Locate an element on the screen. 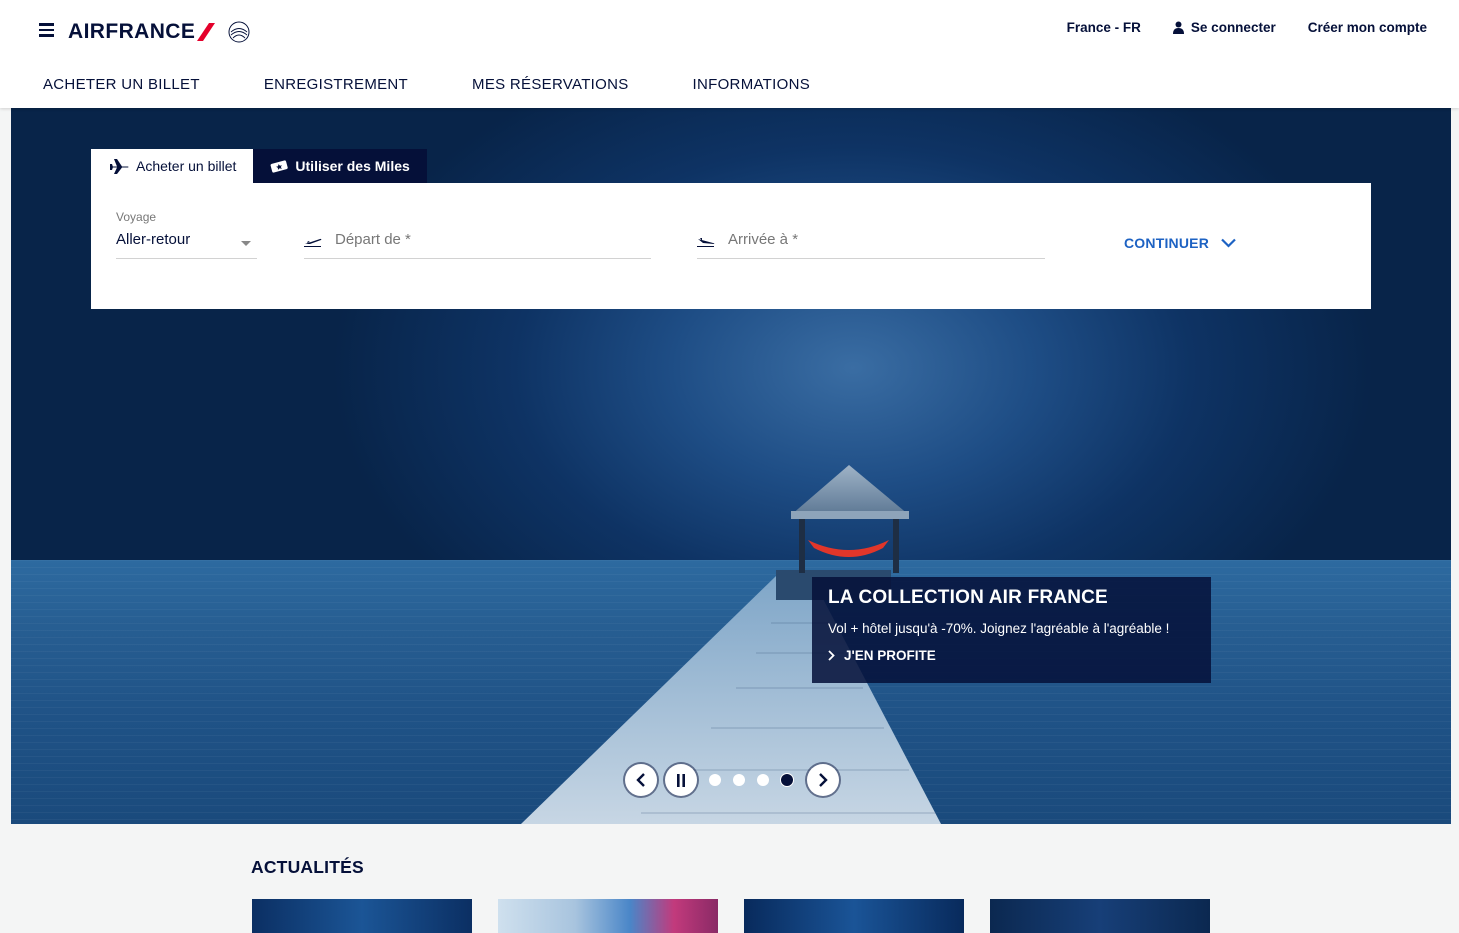 Image resolution: width=1459 pixels, height=933 pixels. login-link: Se connecter is located at coordinates (1224, 27).